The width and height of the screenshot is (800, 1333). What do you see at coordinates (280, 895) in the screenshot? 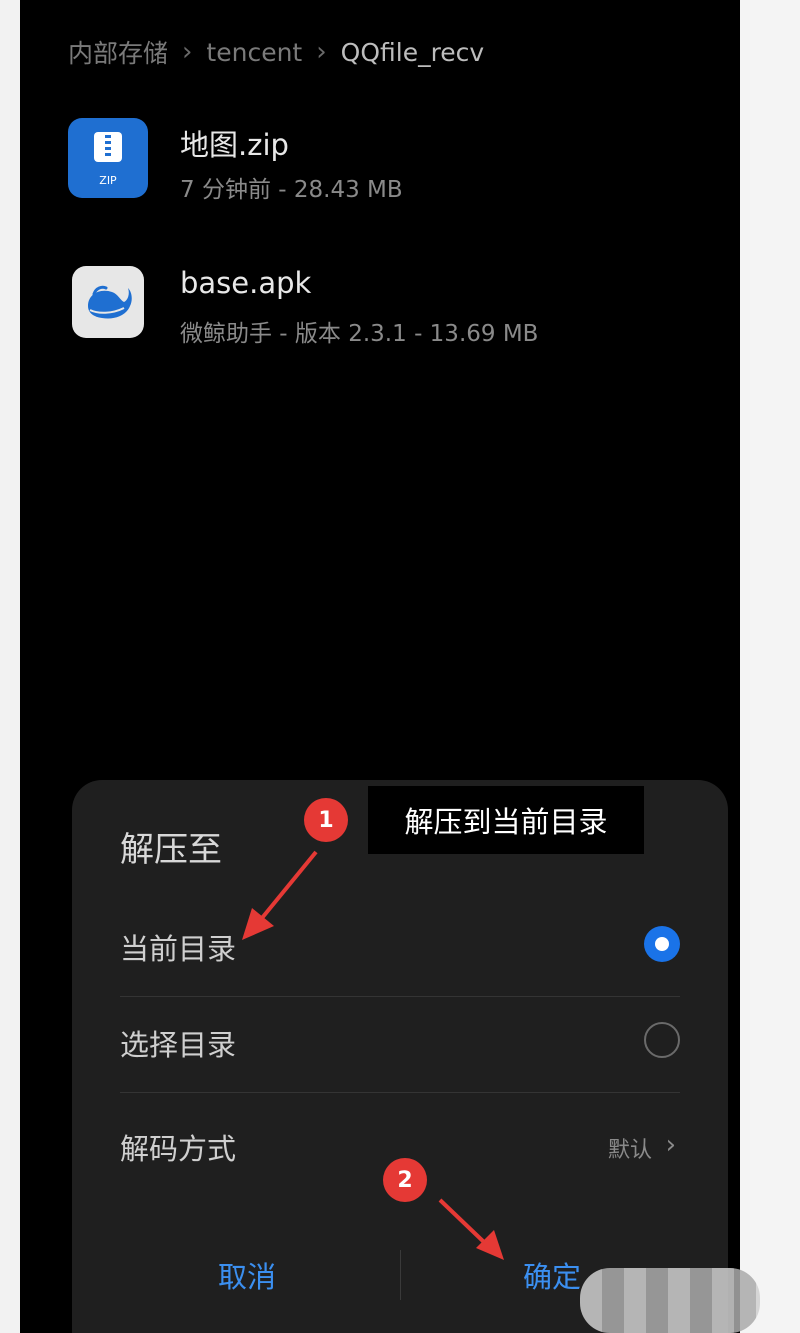
I see `arrow-to-current-directory` at bounding box center [280, 895].